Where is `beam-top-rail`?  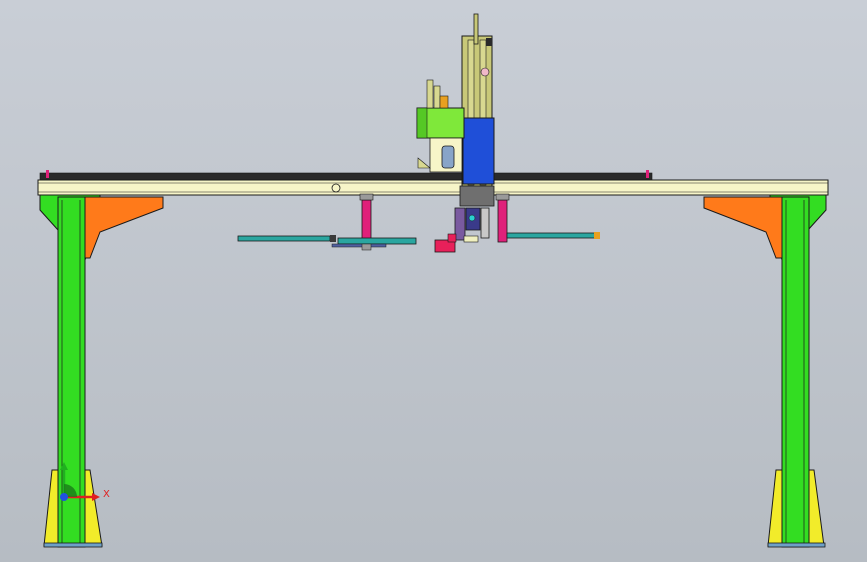 beam-top-rail is located at coordinates (346, 176).